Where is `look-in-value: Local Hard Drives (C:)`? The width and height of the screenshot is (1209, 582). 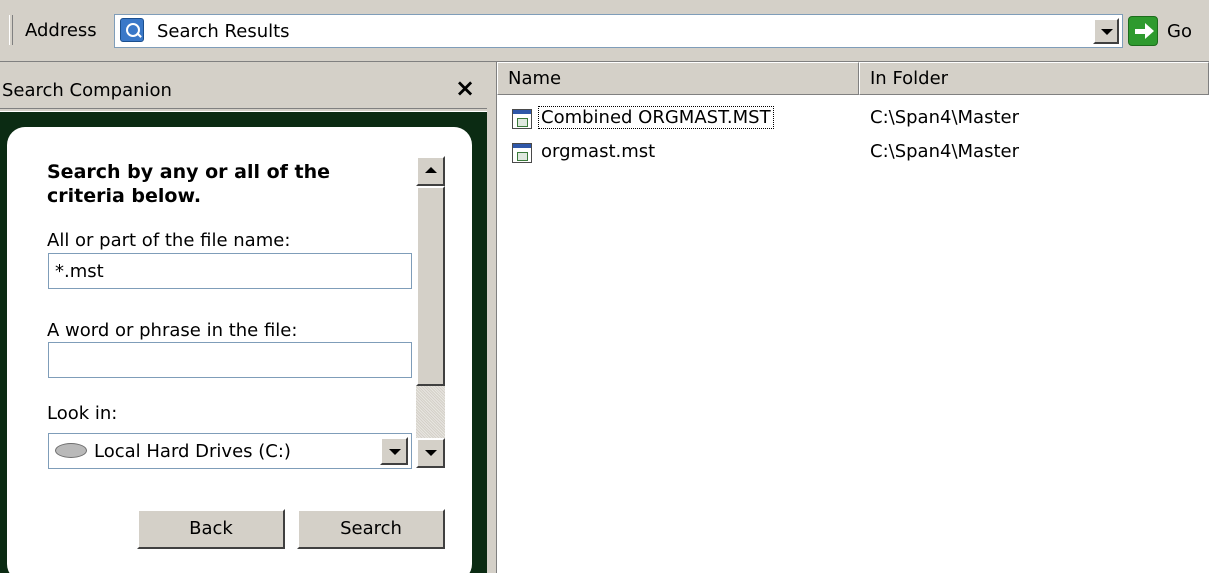 look-in-value: Local Hard Drives (C:) is located at coordinates (192, 451).